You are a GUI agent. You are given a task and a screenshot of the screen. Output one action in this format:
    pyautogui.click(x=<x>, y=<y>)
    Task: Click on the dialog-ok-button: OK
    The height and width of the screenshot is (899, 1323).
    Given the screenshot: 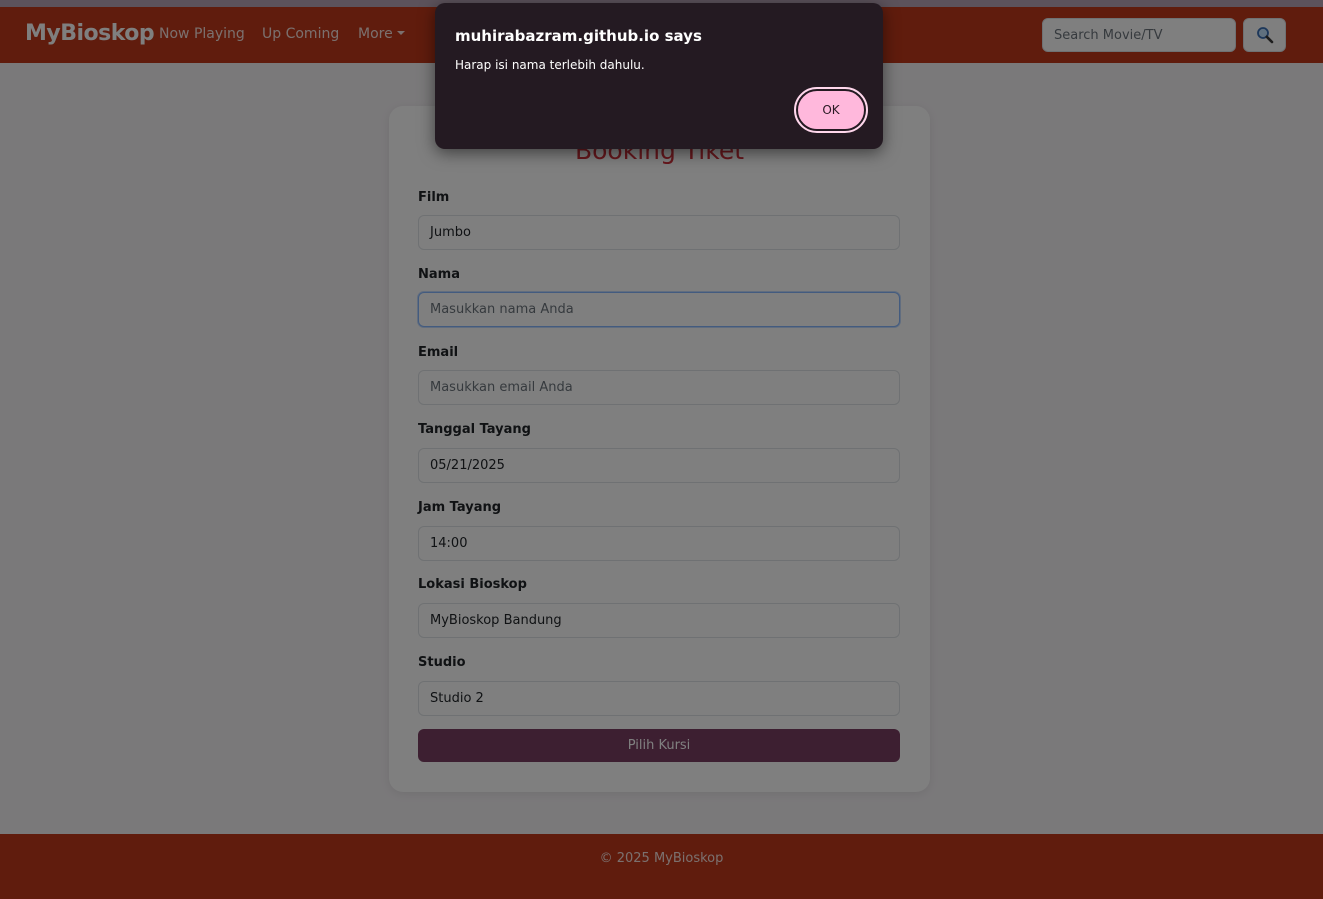 What is the action you would take?
    pyautogui.click(x=831, y=110)
    